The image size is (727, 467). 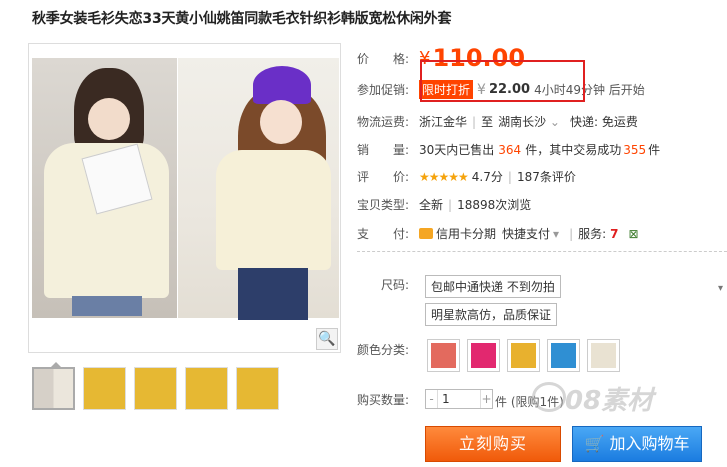 What do you see at coordinates (426, 233) in the screenshot?
I see `credit-card-icon` at bounding box center [426, 233].